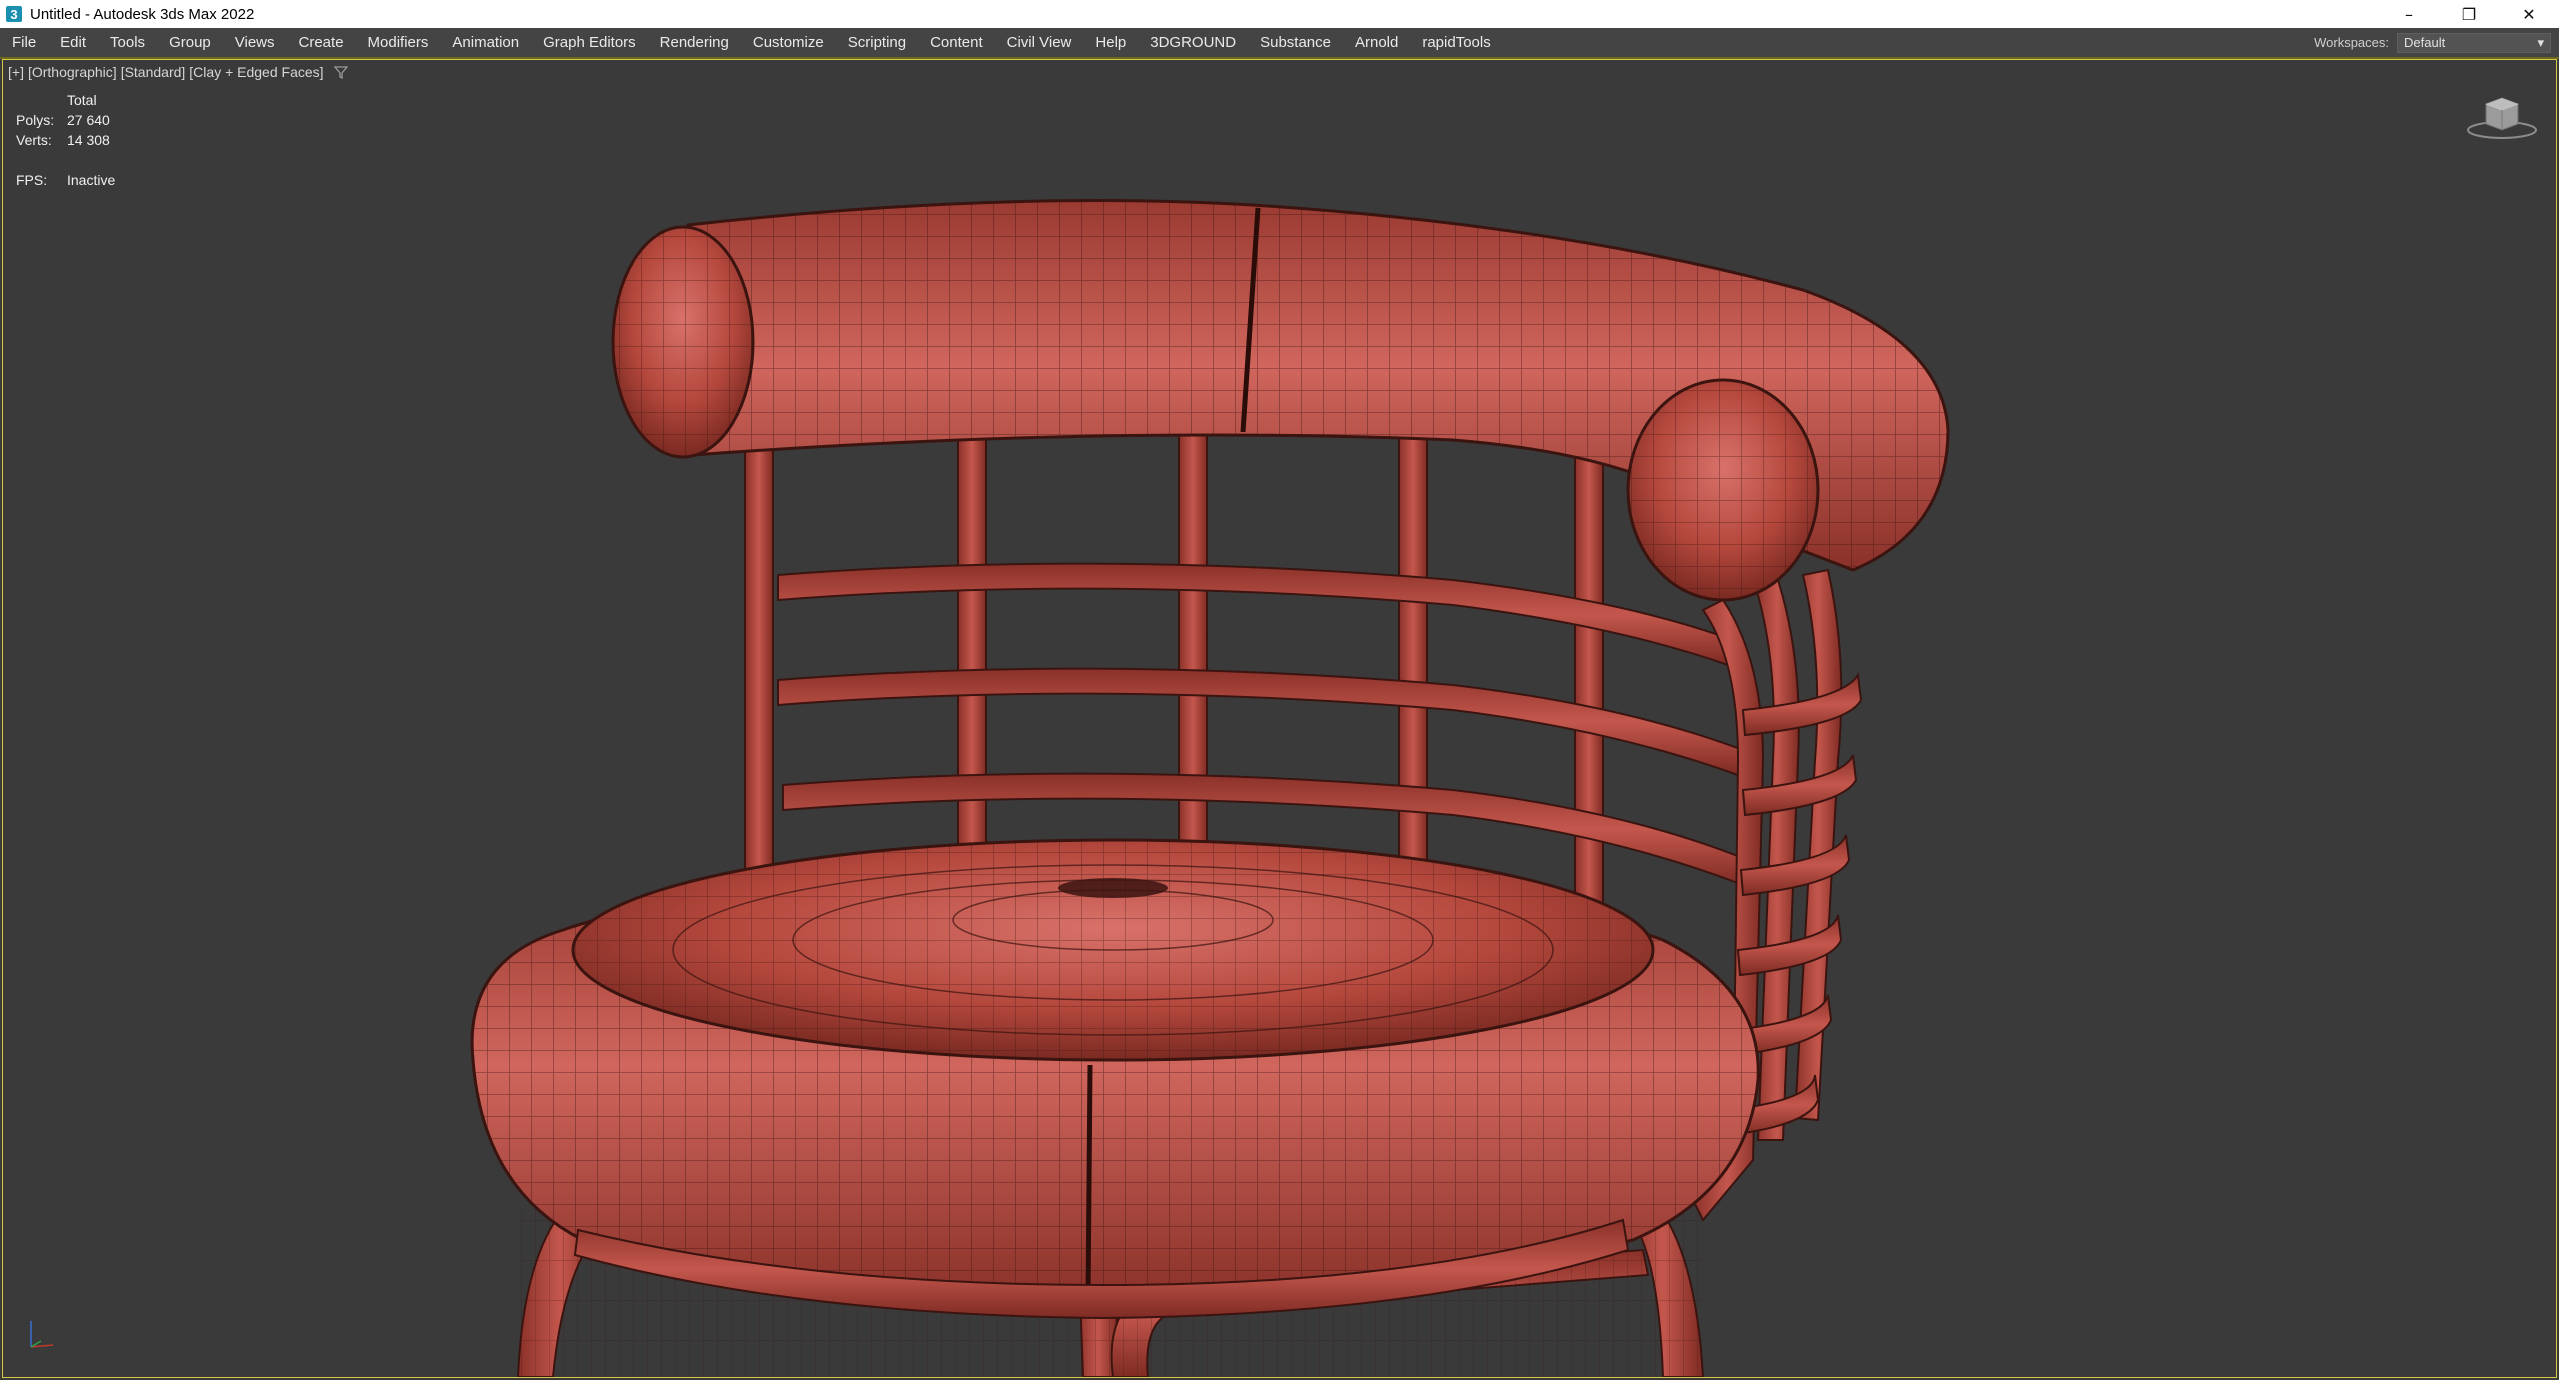 The height and width of the screenshot is (1380, 2559). What do you see at coordinates (1279, 14) in the screenshot?
I see `title-bar: 3 Untitled - Autodesk 3ds Max 2022 – ❐ ✕` at bounding box center [1279, 14].